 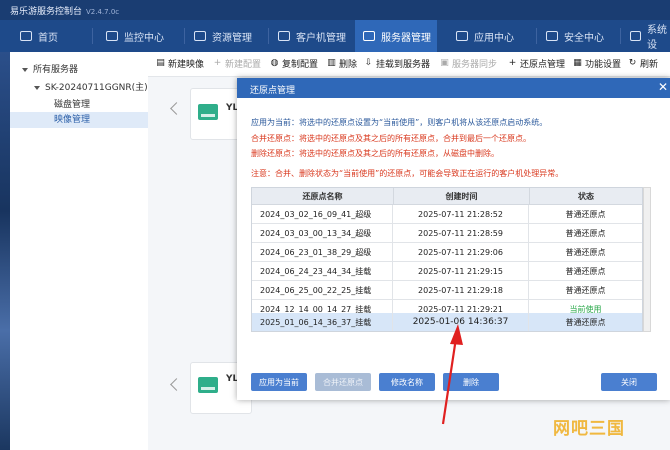 I want to click on rename-button: 修改名称, so click(x=407, y=382).